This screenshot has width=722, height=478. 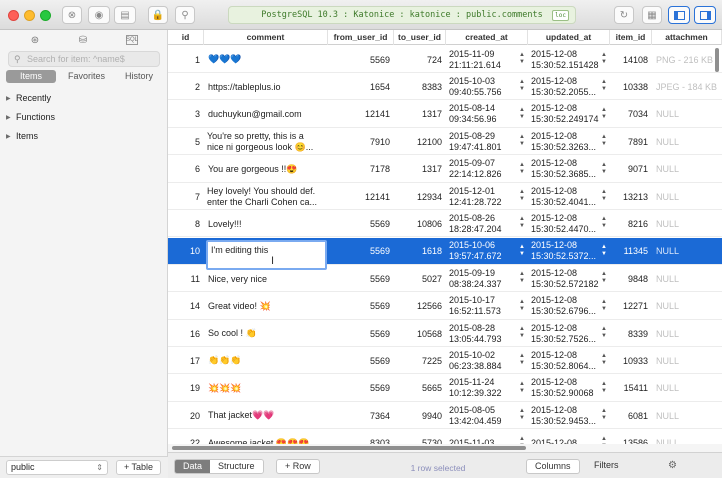 What do you see at coordinates (29, 15) in the screenshot?
I see `minimize-window-button` at bounding box center [29, 15].